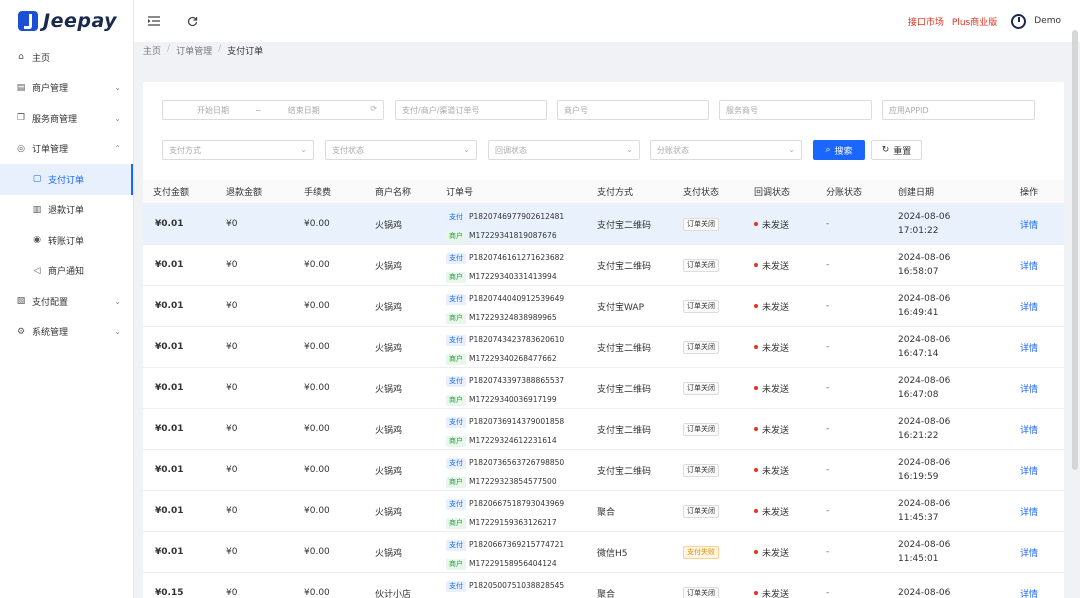 Image resolution: width=1080 pixels, height=598 pixels. I want to click on sidebar-item-1: ▤ 商户管理 ⌄, so click(66, 88).